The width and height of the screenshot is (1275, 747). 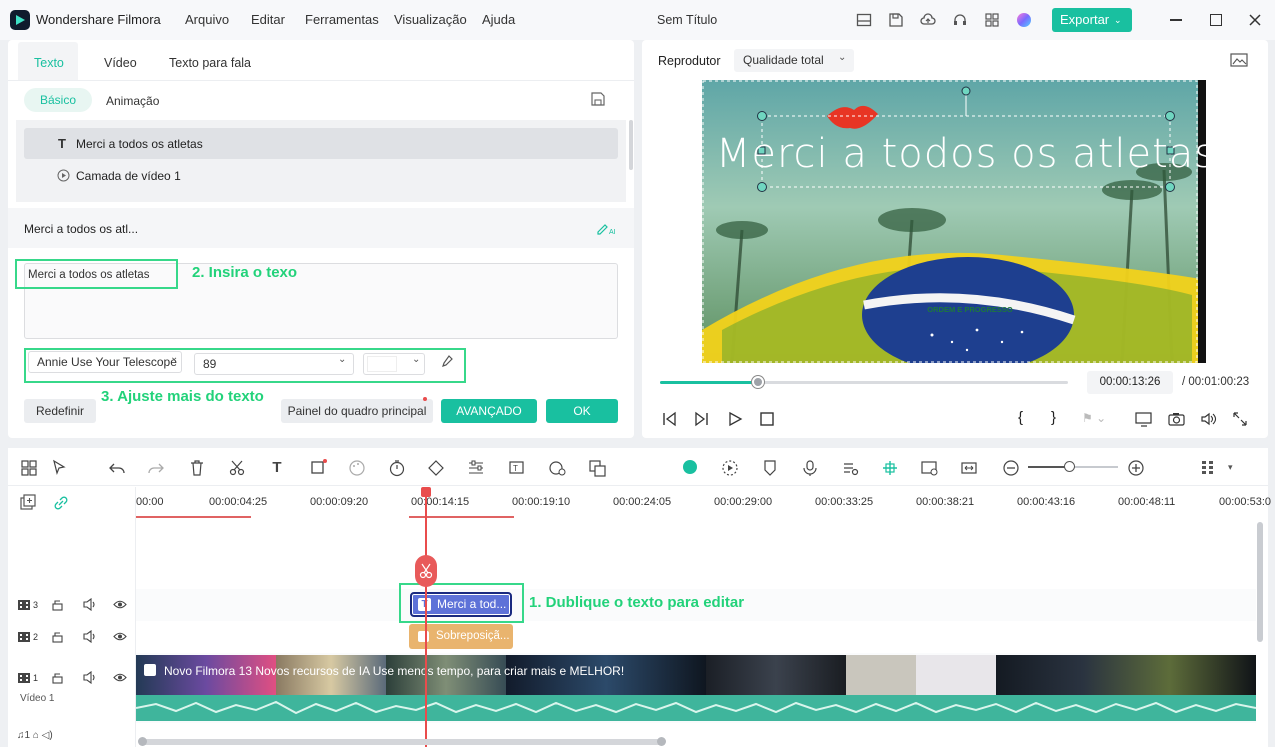 I want to click on main-panel-label: Painel do quadro principal, so click(x=357, y=411).